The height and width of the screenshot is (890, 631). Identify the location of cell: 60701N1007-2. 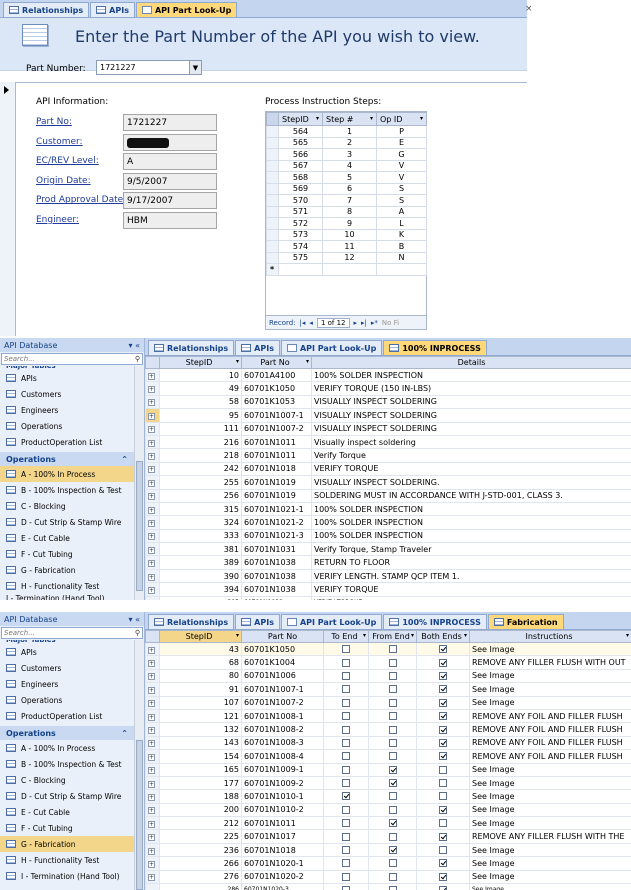
(282, 702).